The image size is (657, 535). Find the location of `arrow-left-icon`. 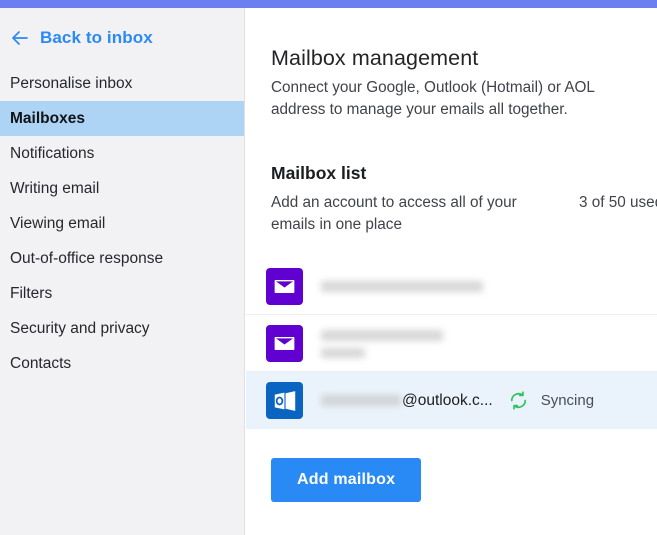

arrow-left-icon is located at coordinates (20, 38).